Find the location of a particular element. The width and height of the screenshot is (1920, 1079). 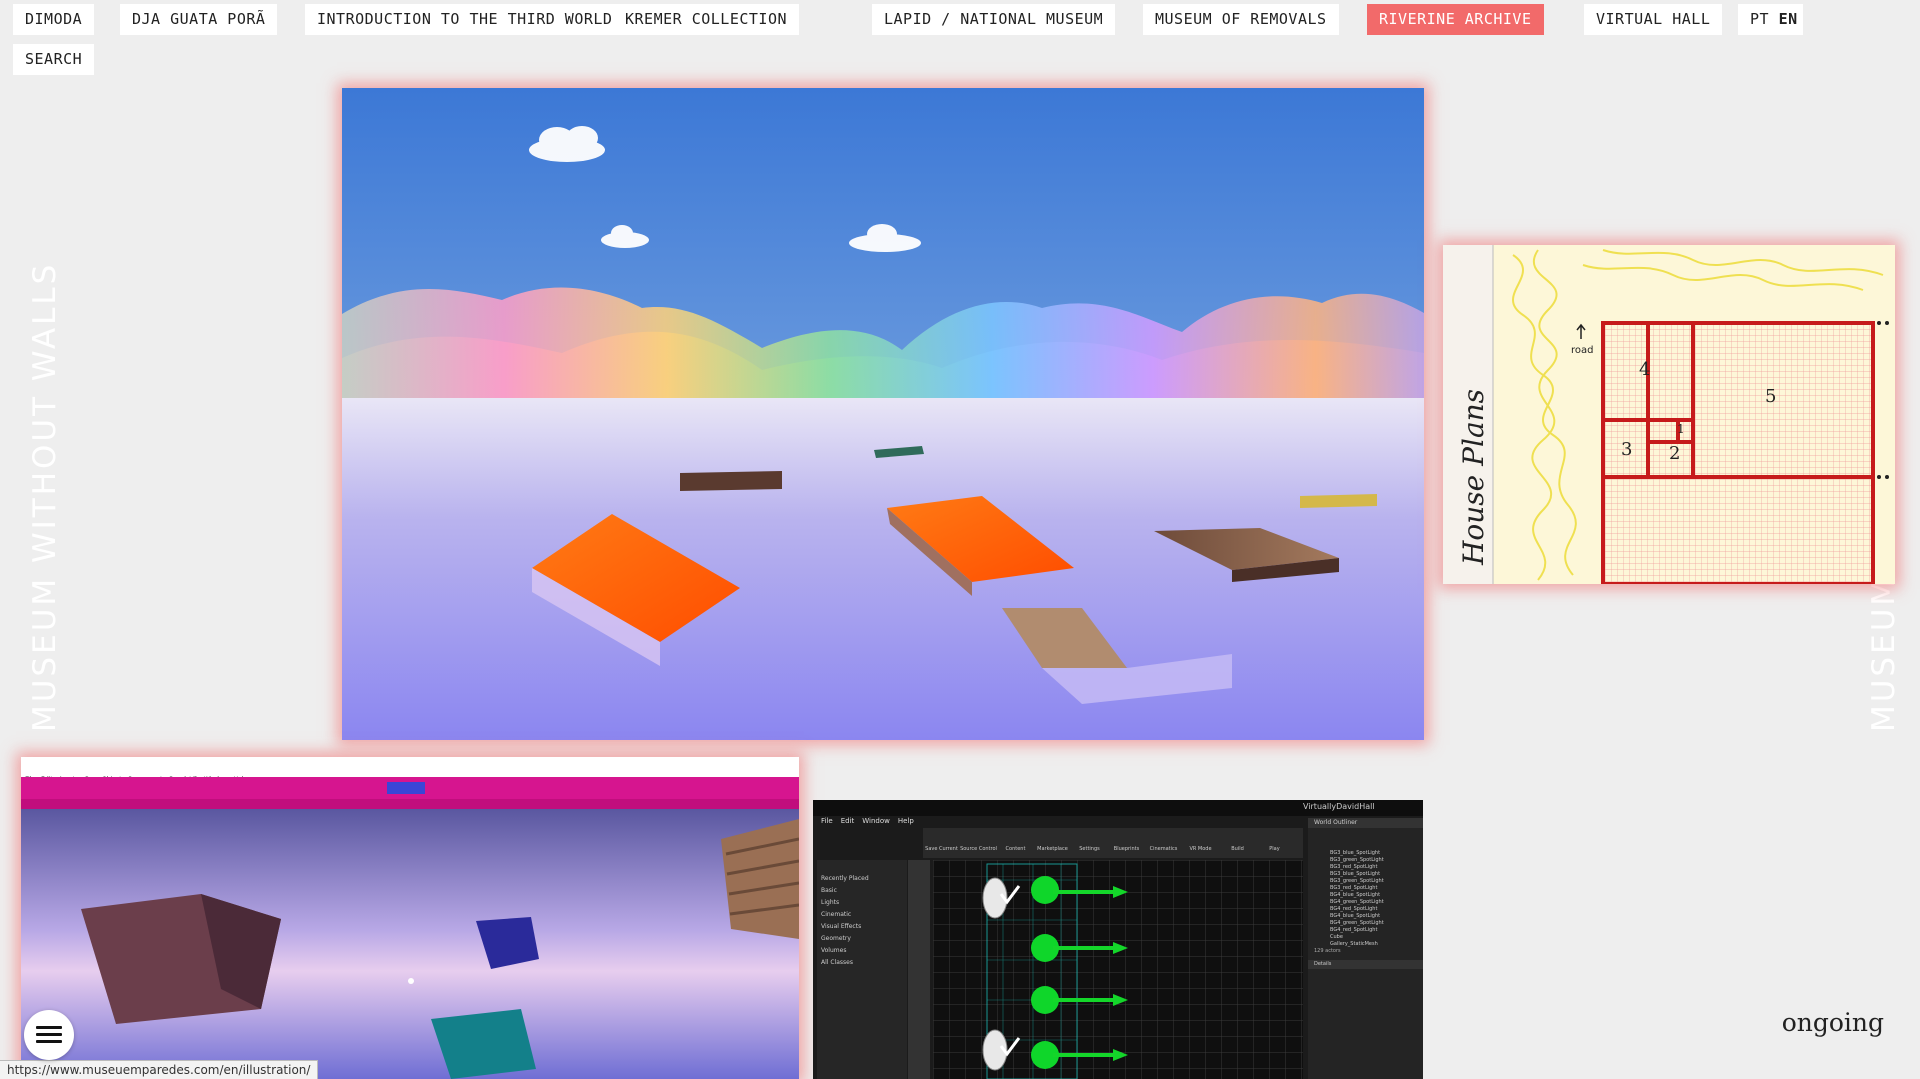

outliner-item-13: Gallery_StaticMesh is located at coordinates (1376, 944).